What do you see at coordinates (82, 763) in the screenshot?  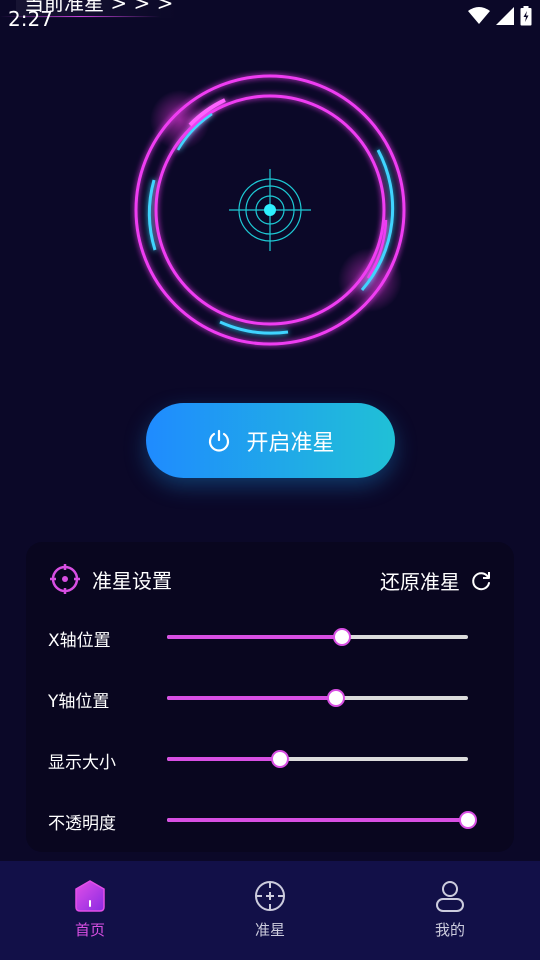 I see `slider-label: 显示大小` at bounding box center [82, 763].